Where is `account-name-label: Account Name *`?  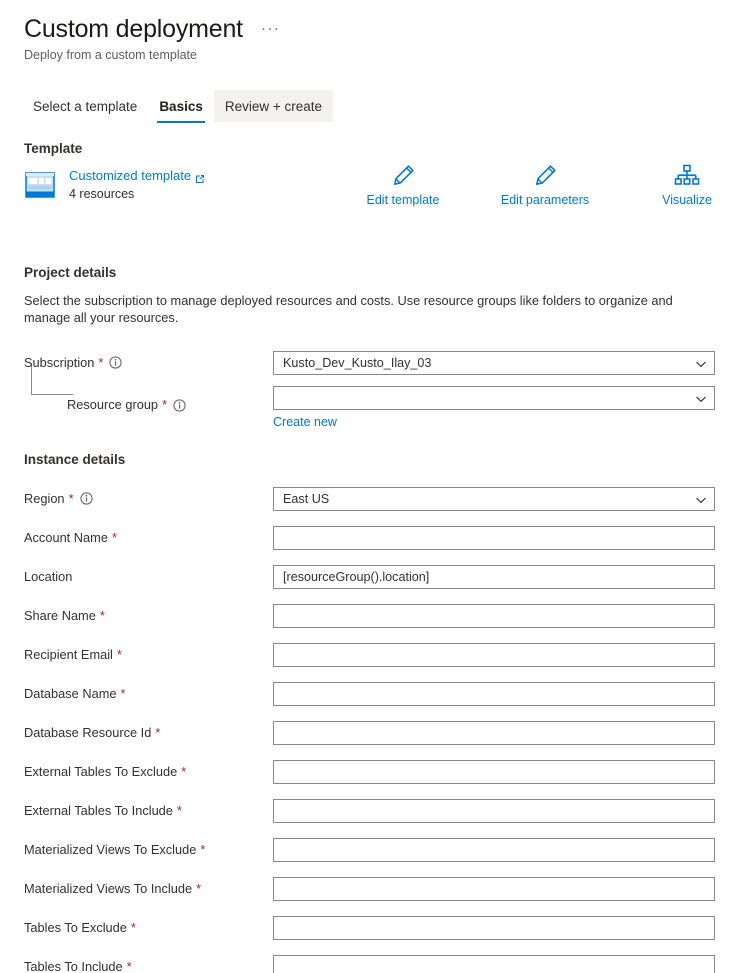
account-name-label: Account Name * is located at coordinates (148, 538).